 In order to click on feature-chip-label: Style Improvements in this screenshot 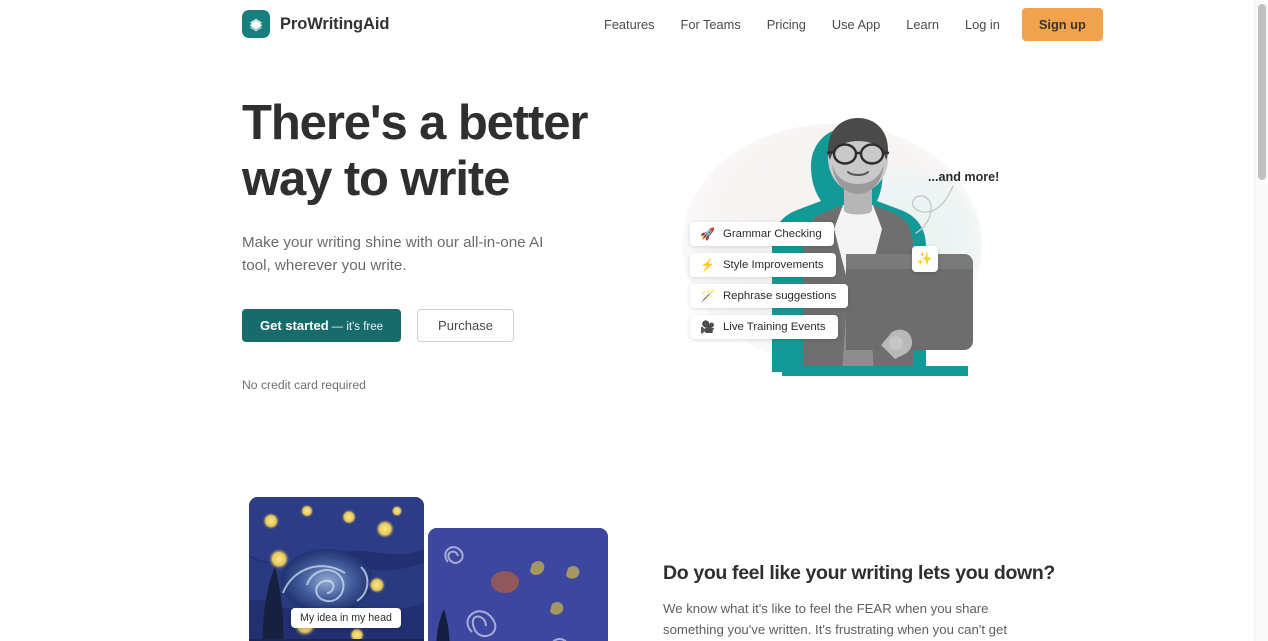, I will do `click(773, 265)`.